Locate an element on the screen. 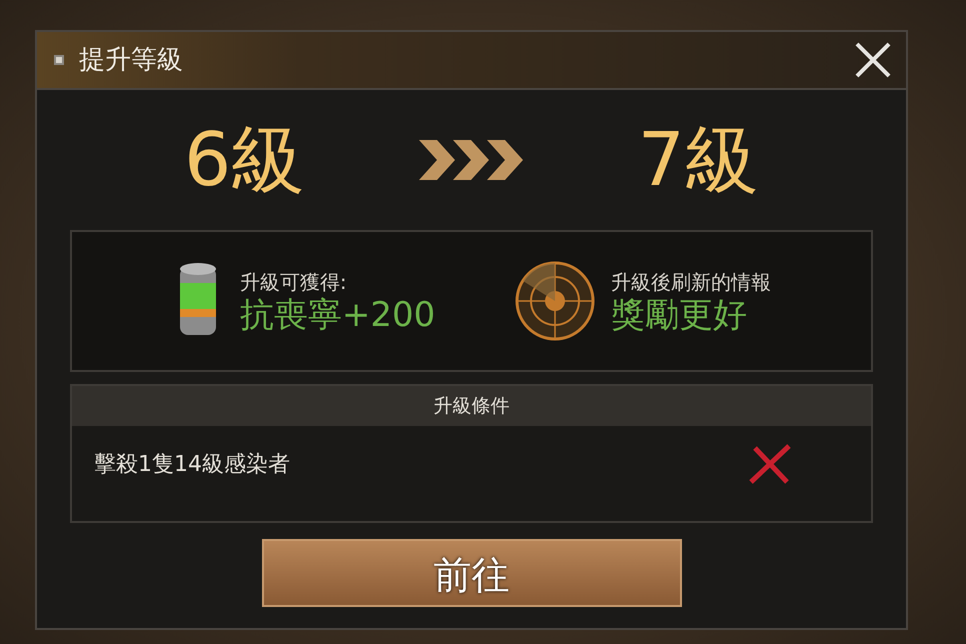 Image resolution: width=966 pixels, height=644 pixels. chevrons-icon is located at coordinates (471, 160).